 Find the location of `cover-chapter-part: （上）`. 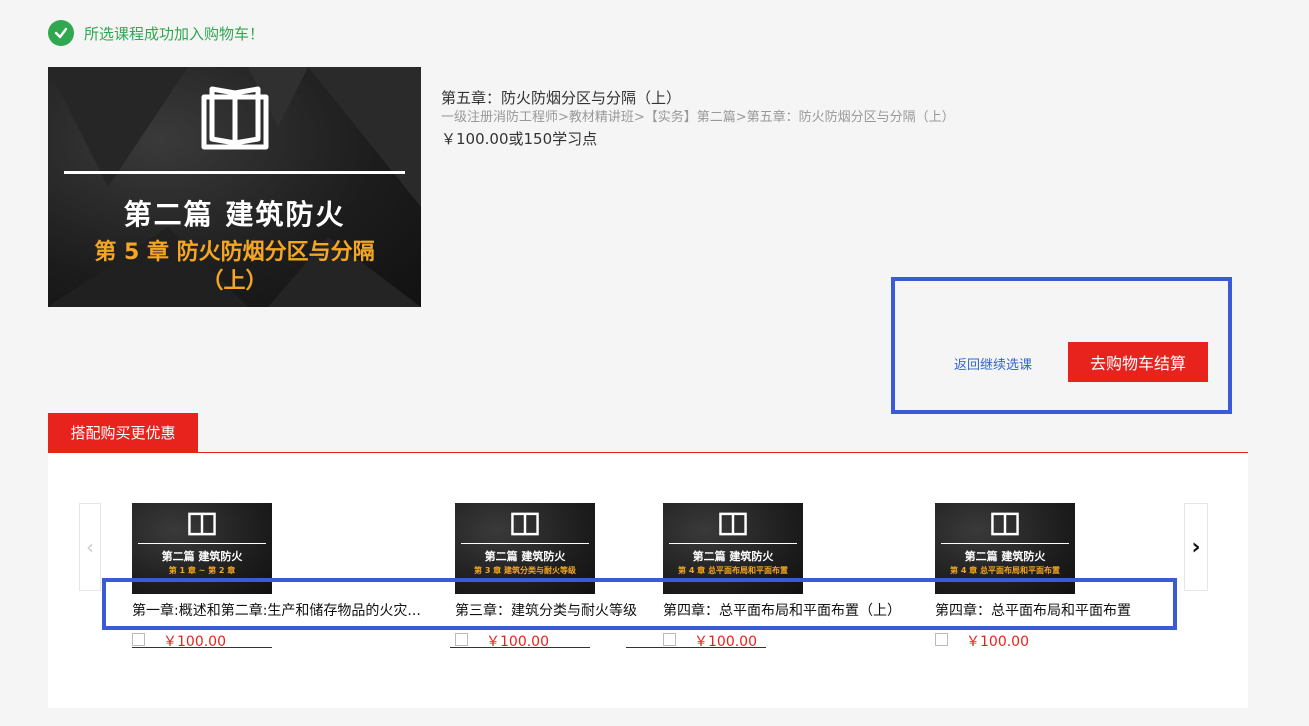

cover-chapter-part: （上） is located at coordinates (234, 281).